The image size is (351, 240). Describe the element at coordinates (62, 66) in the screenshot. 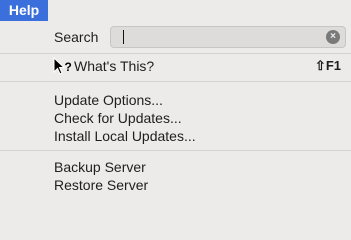

I see `help-cursor-icon: ?` at that location.